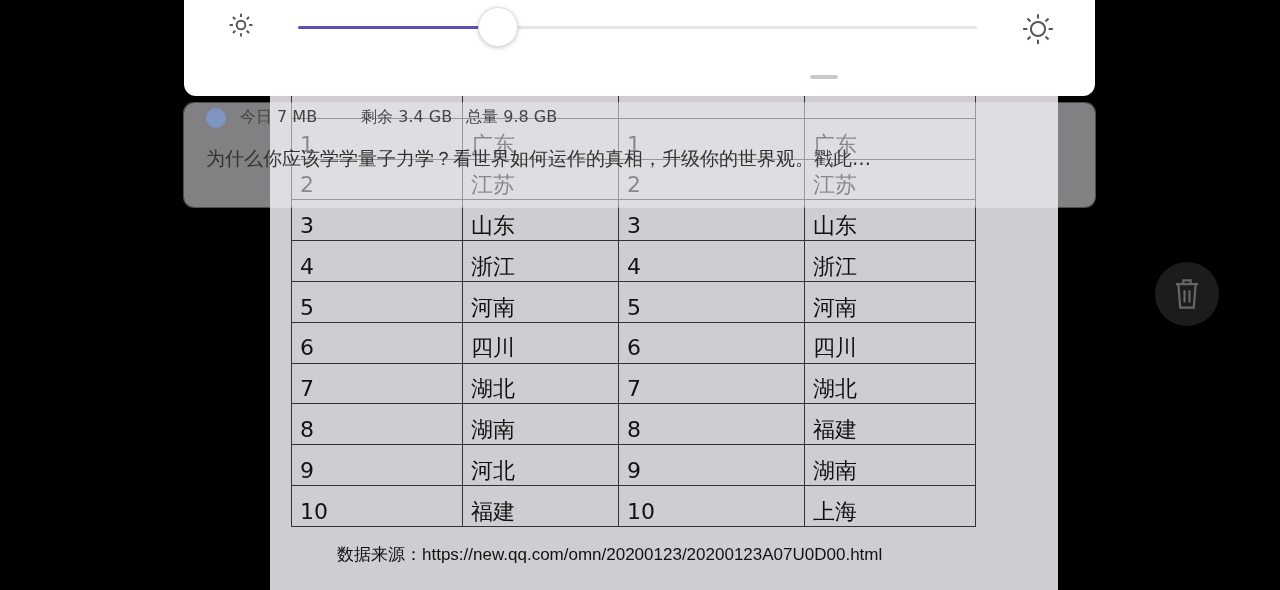 The image size is (1280, 590). Describe the element at coordinates (610, 554) in the screenshot. I see `source-note: 数据来源：https://new.qq.com/omn/20200123/20200123A07U0D00.html` at that location.